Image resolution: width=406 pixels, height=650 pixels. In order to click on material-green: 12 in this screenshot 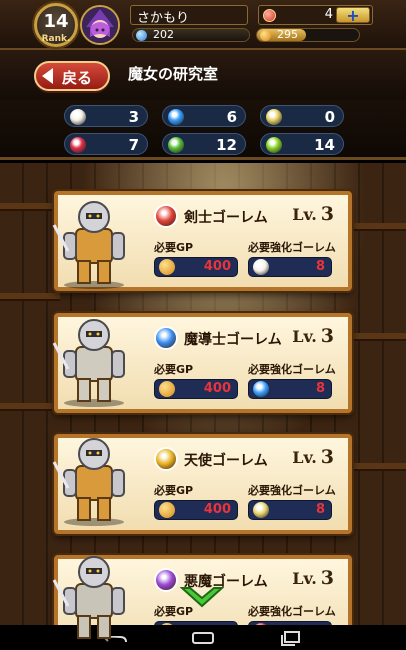, I will do `click(204, 144)`.